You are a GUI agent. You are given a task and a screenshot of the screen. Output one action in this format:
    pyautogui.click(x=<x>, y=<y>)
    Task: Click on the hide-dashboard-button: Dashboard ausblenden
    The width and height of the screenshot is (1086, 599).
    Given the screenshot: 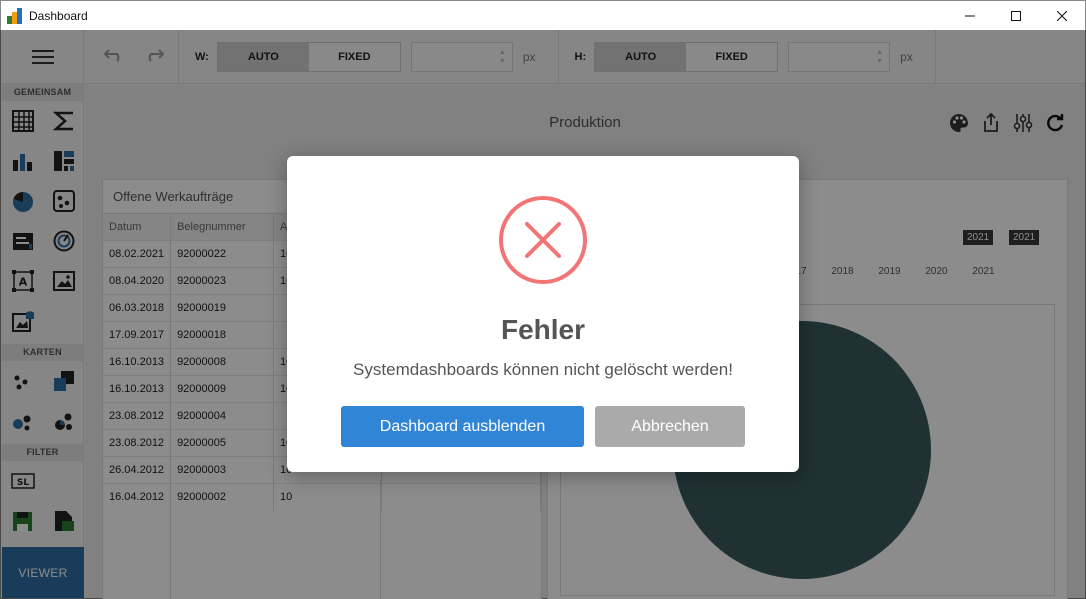 What is the action you would take?
    pyautogui.click(x=462, y=426)
    